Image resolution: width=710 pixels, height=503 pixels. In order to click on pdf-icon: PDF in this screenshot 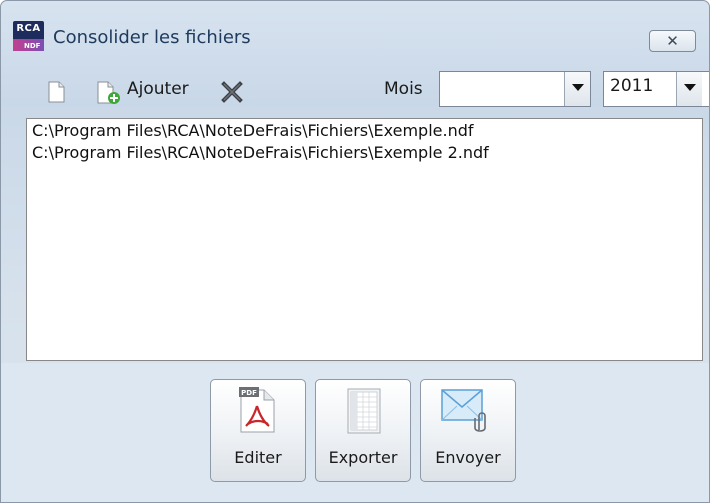, I will do `click(257, 410)`.